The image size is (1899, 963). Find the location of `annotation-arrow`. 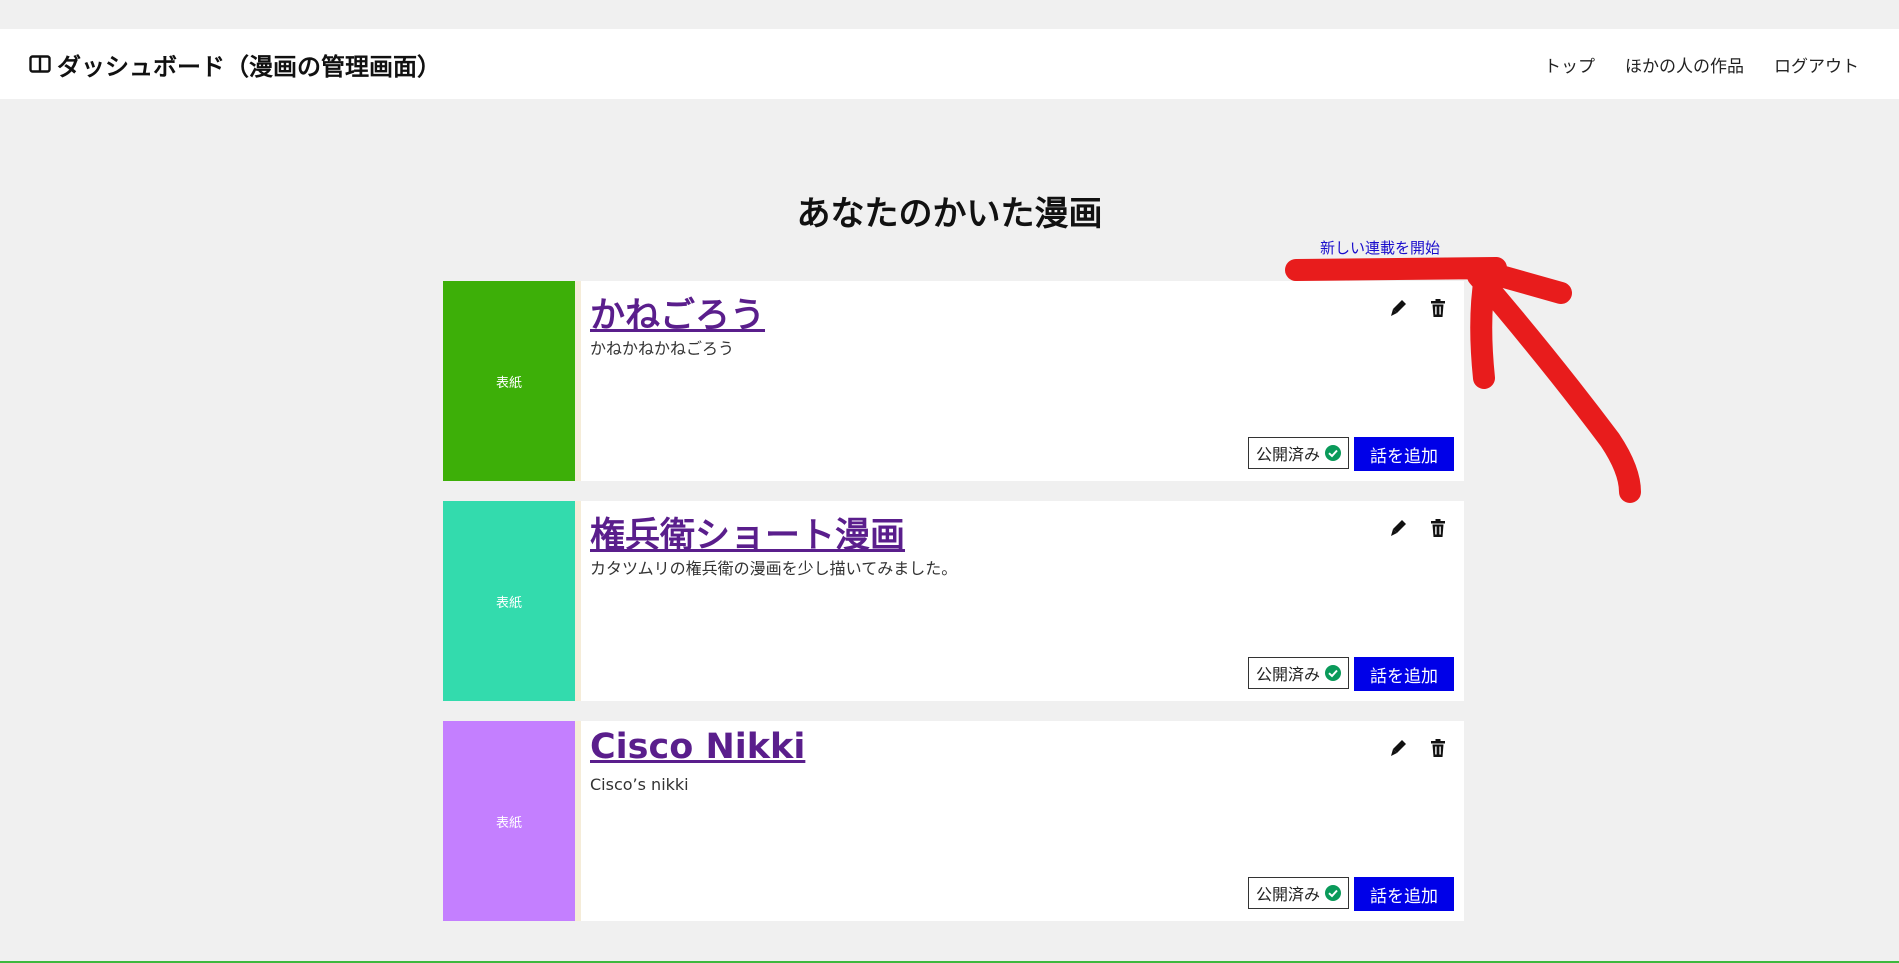

annotation-arrow is located at coordinates (1463, 380).